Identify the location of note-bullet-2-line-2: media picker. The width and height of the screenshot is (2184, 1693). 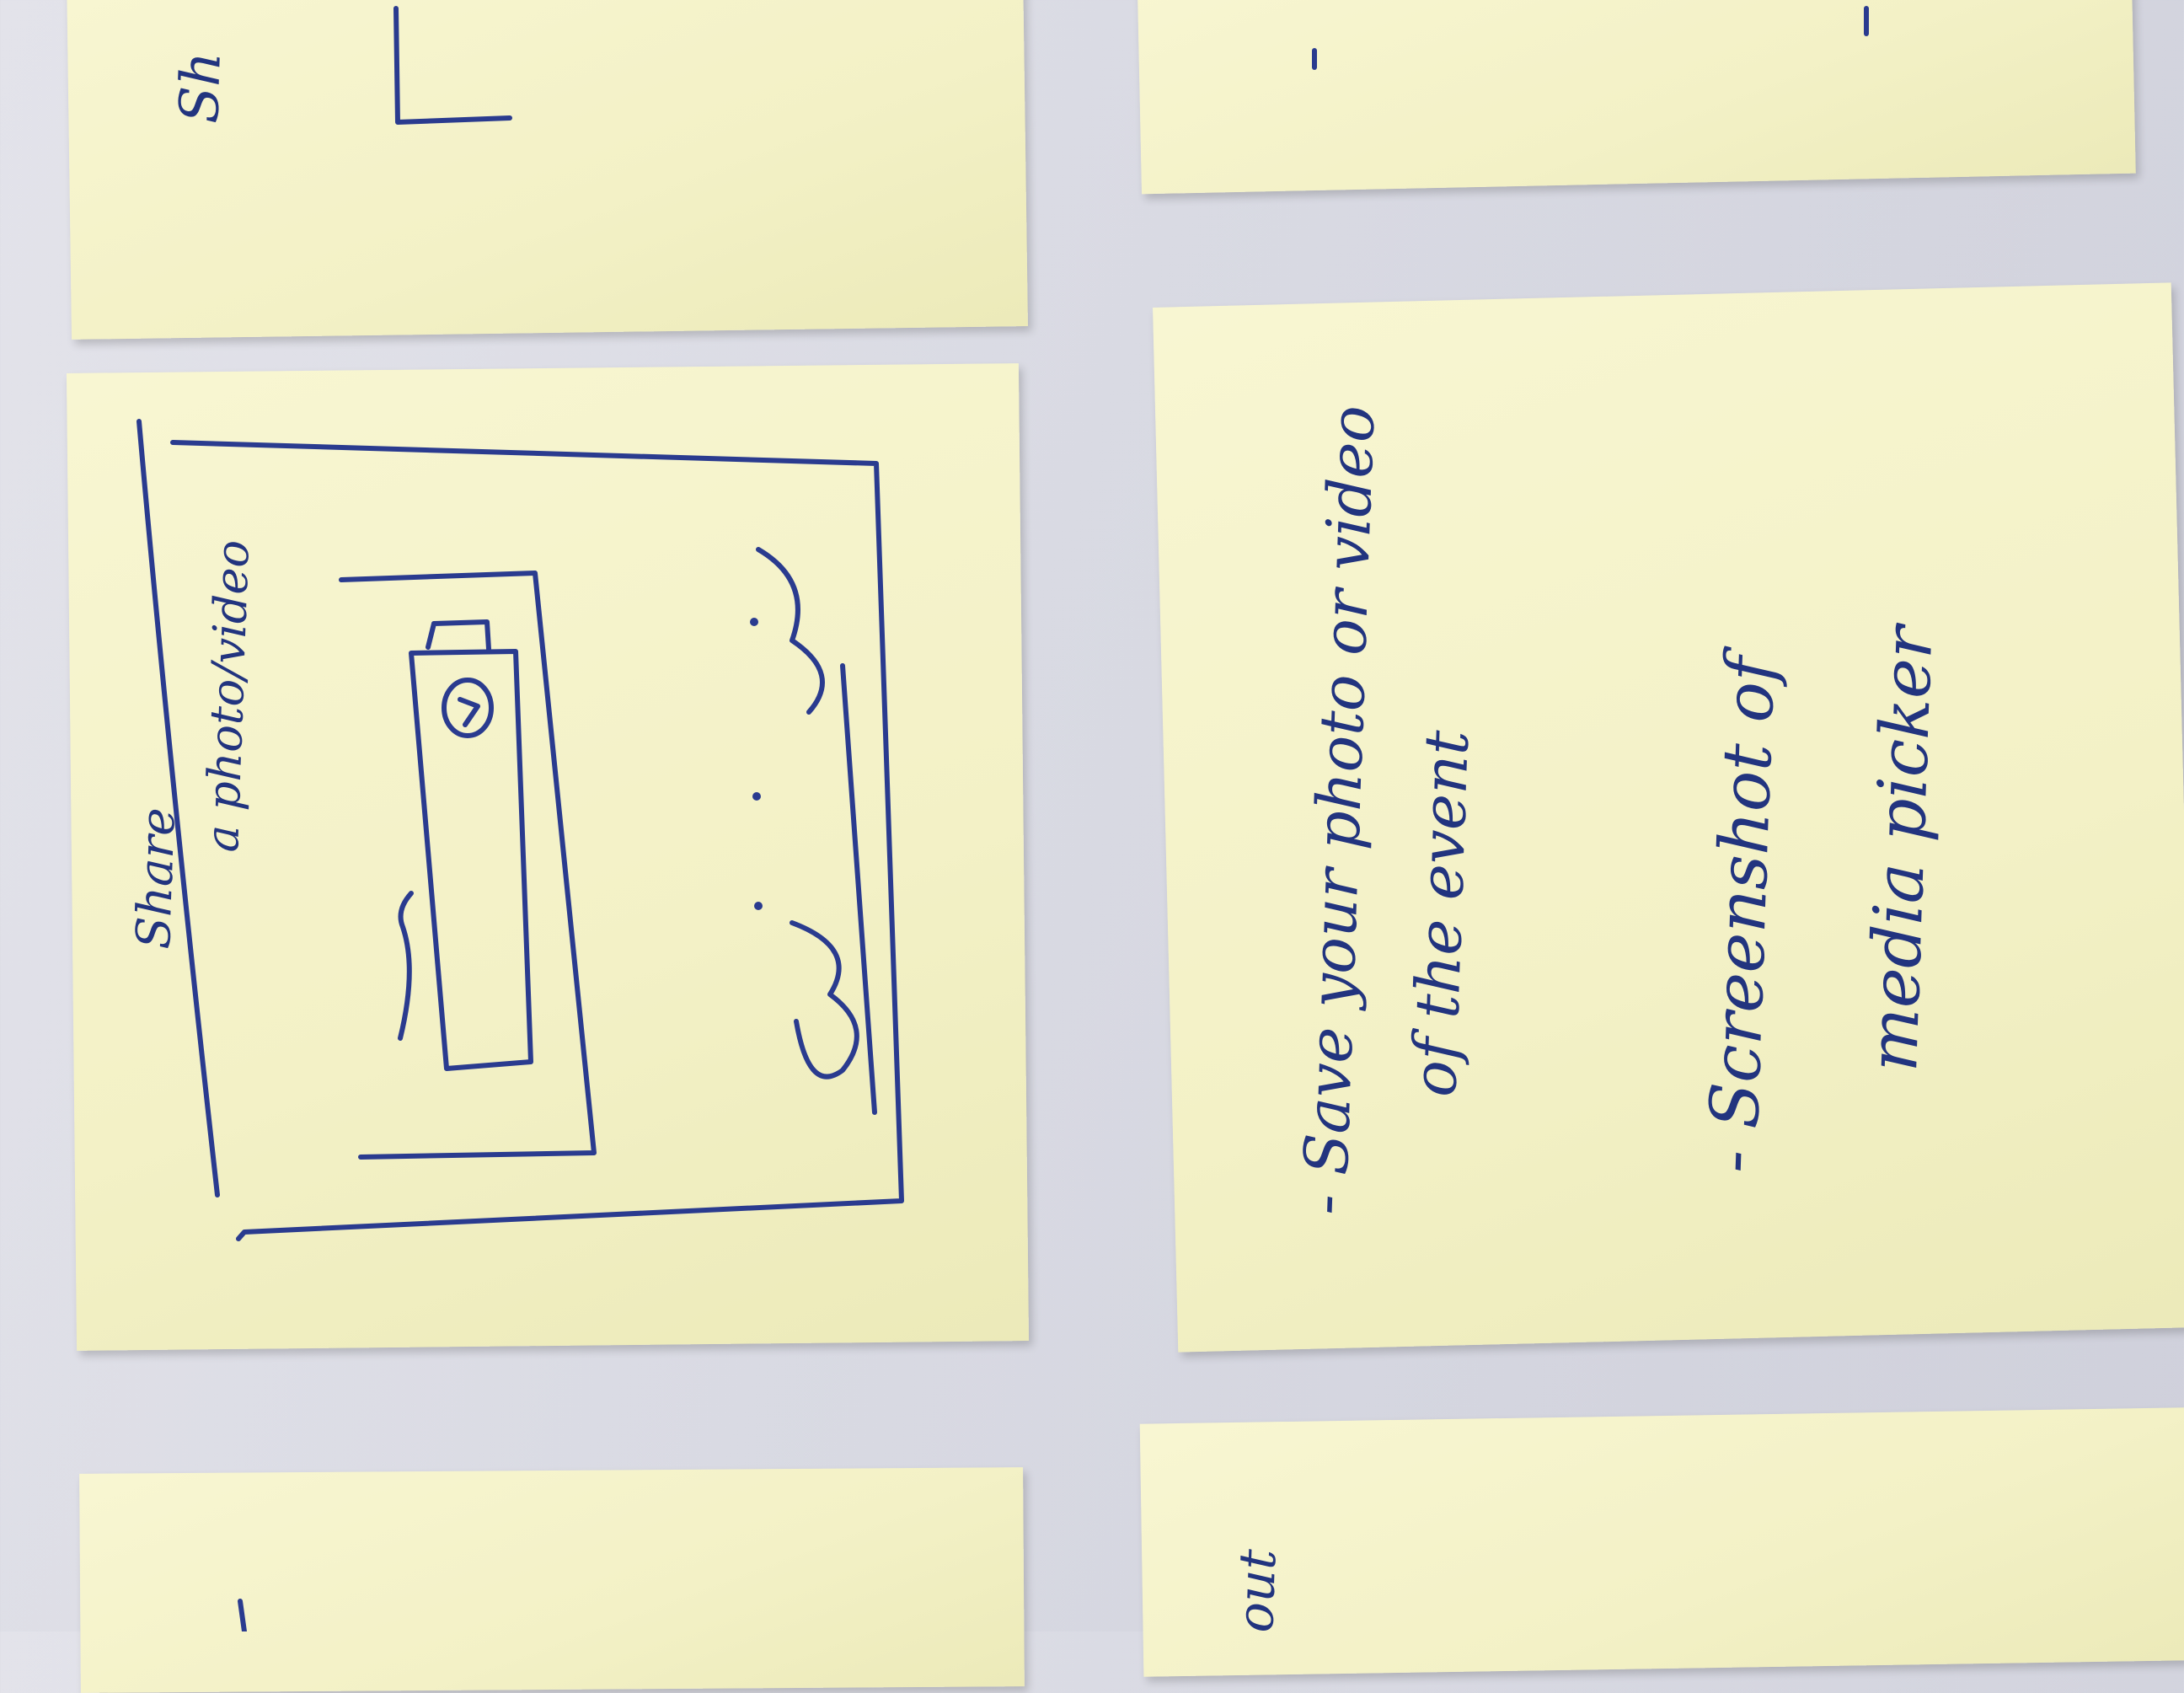
(1901, 849).